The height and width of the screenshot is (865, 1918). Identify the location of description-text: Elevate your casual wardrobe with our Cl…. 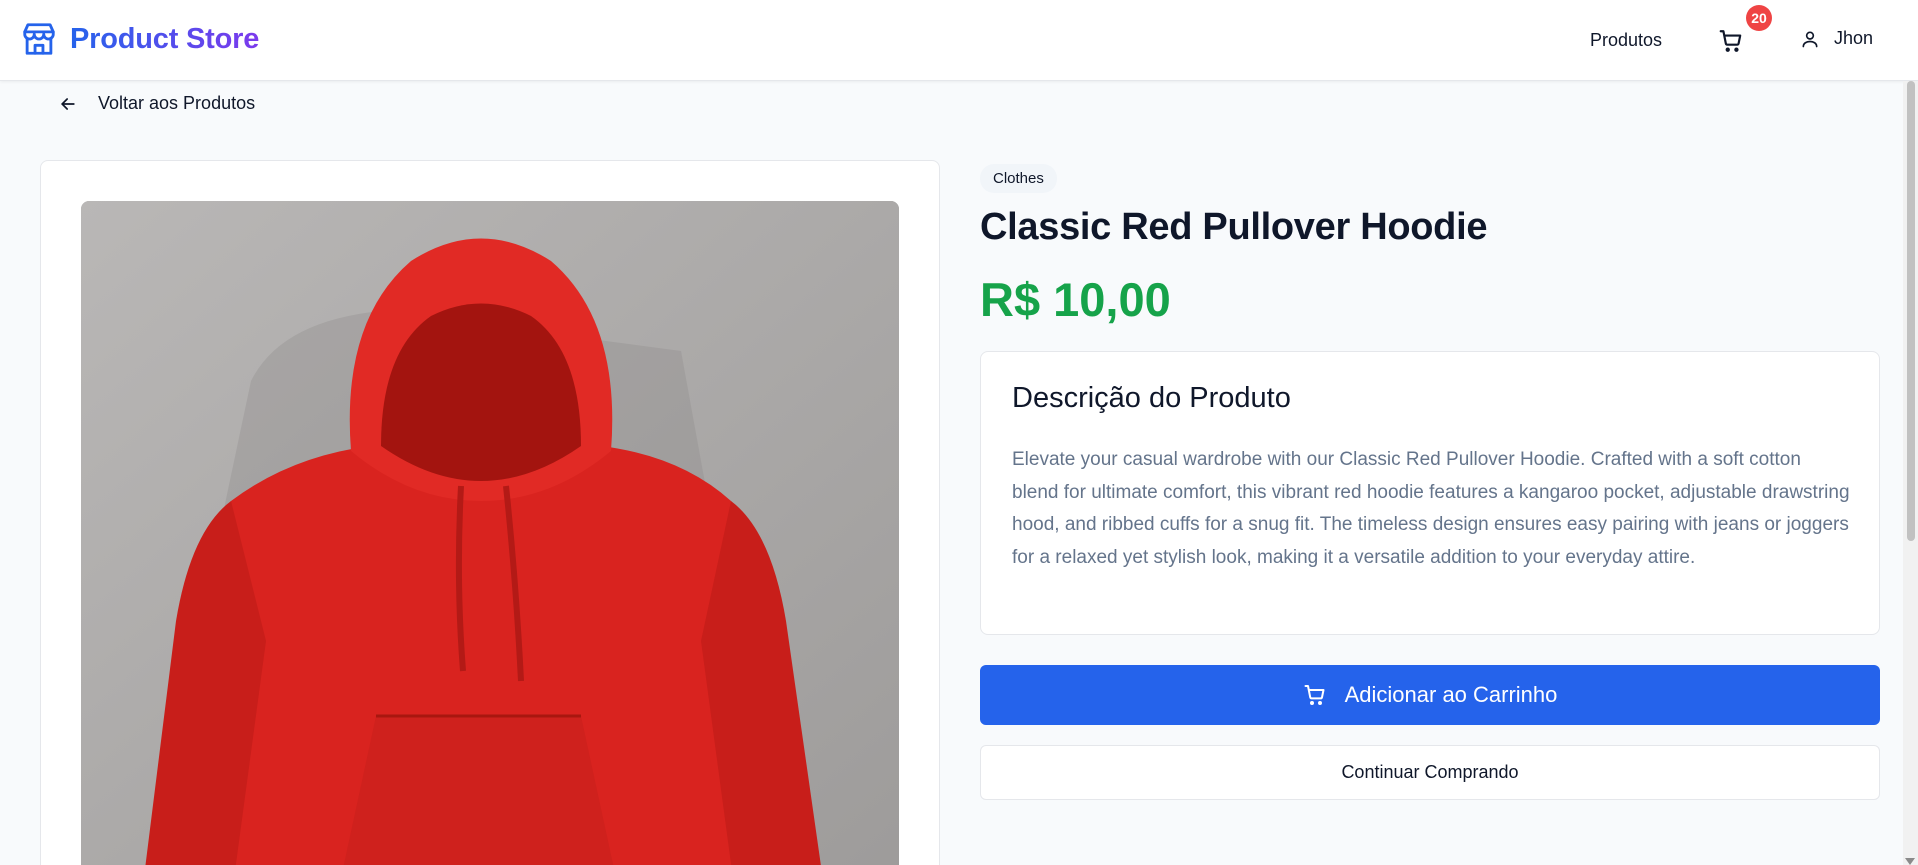
(1431, 508).